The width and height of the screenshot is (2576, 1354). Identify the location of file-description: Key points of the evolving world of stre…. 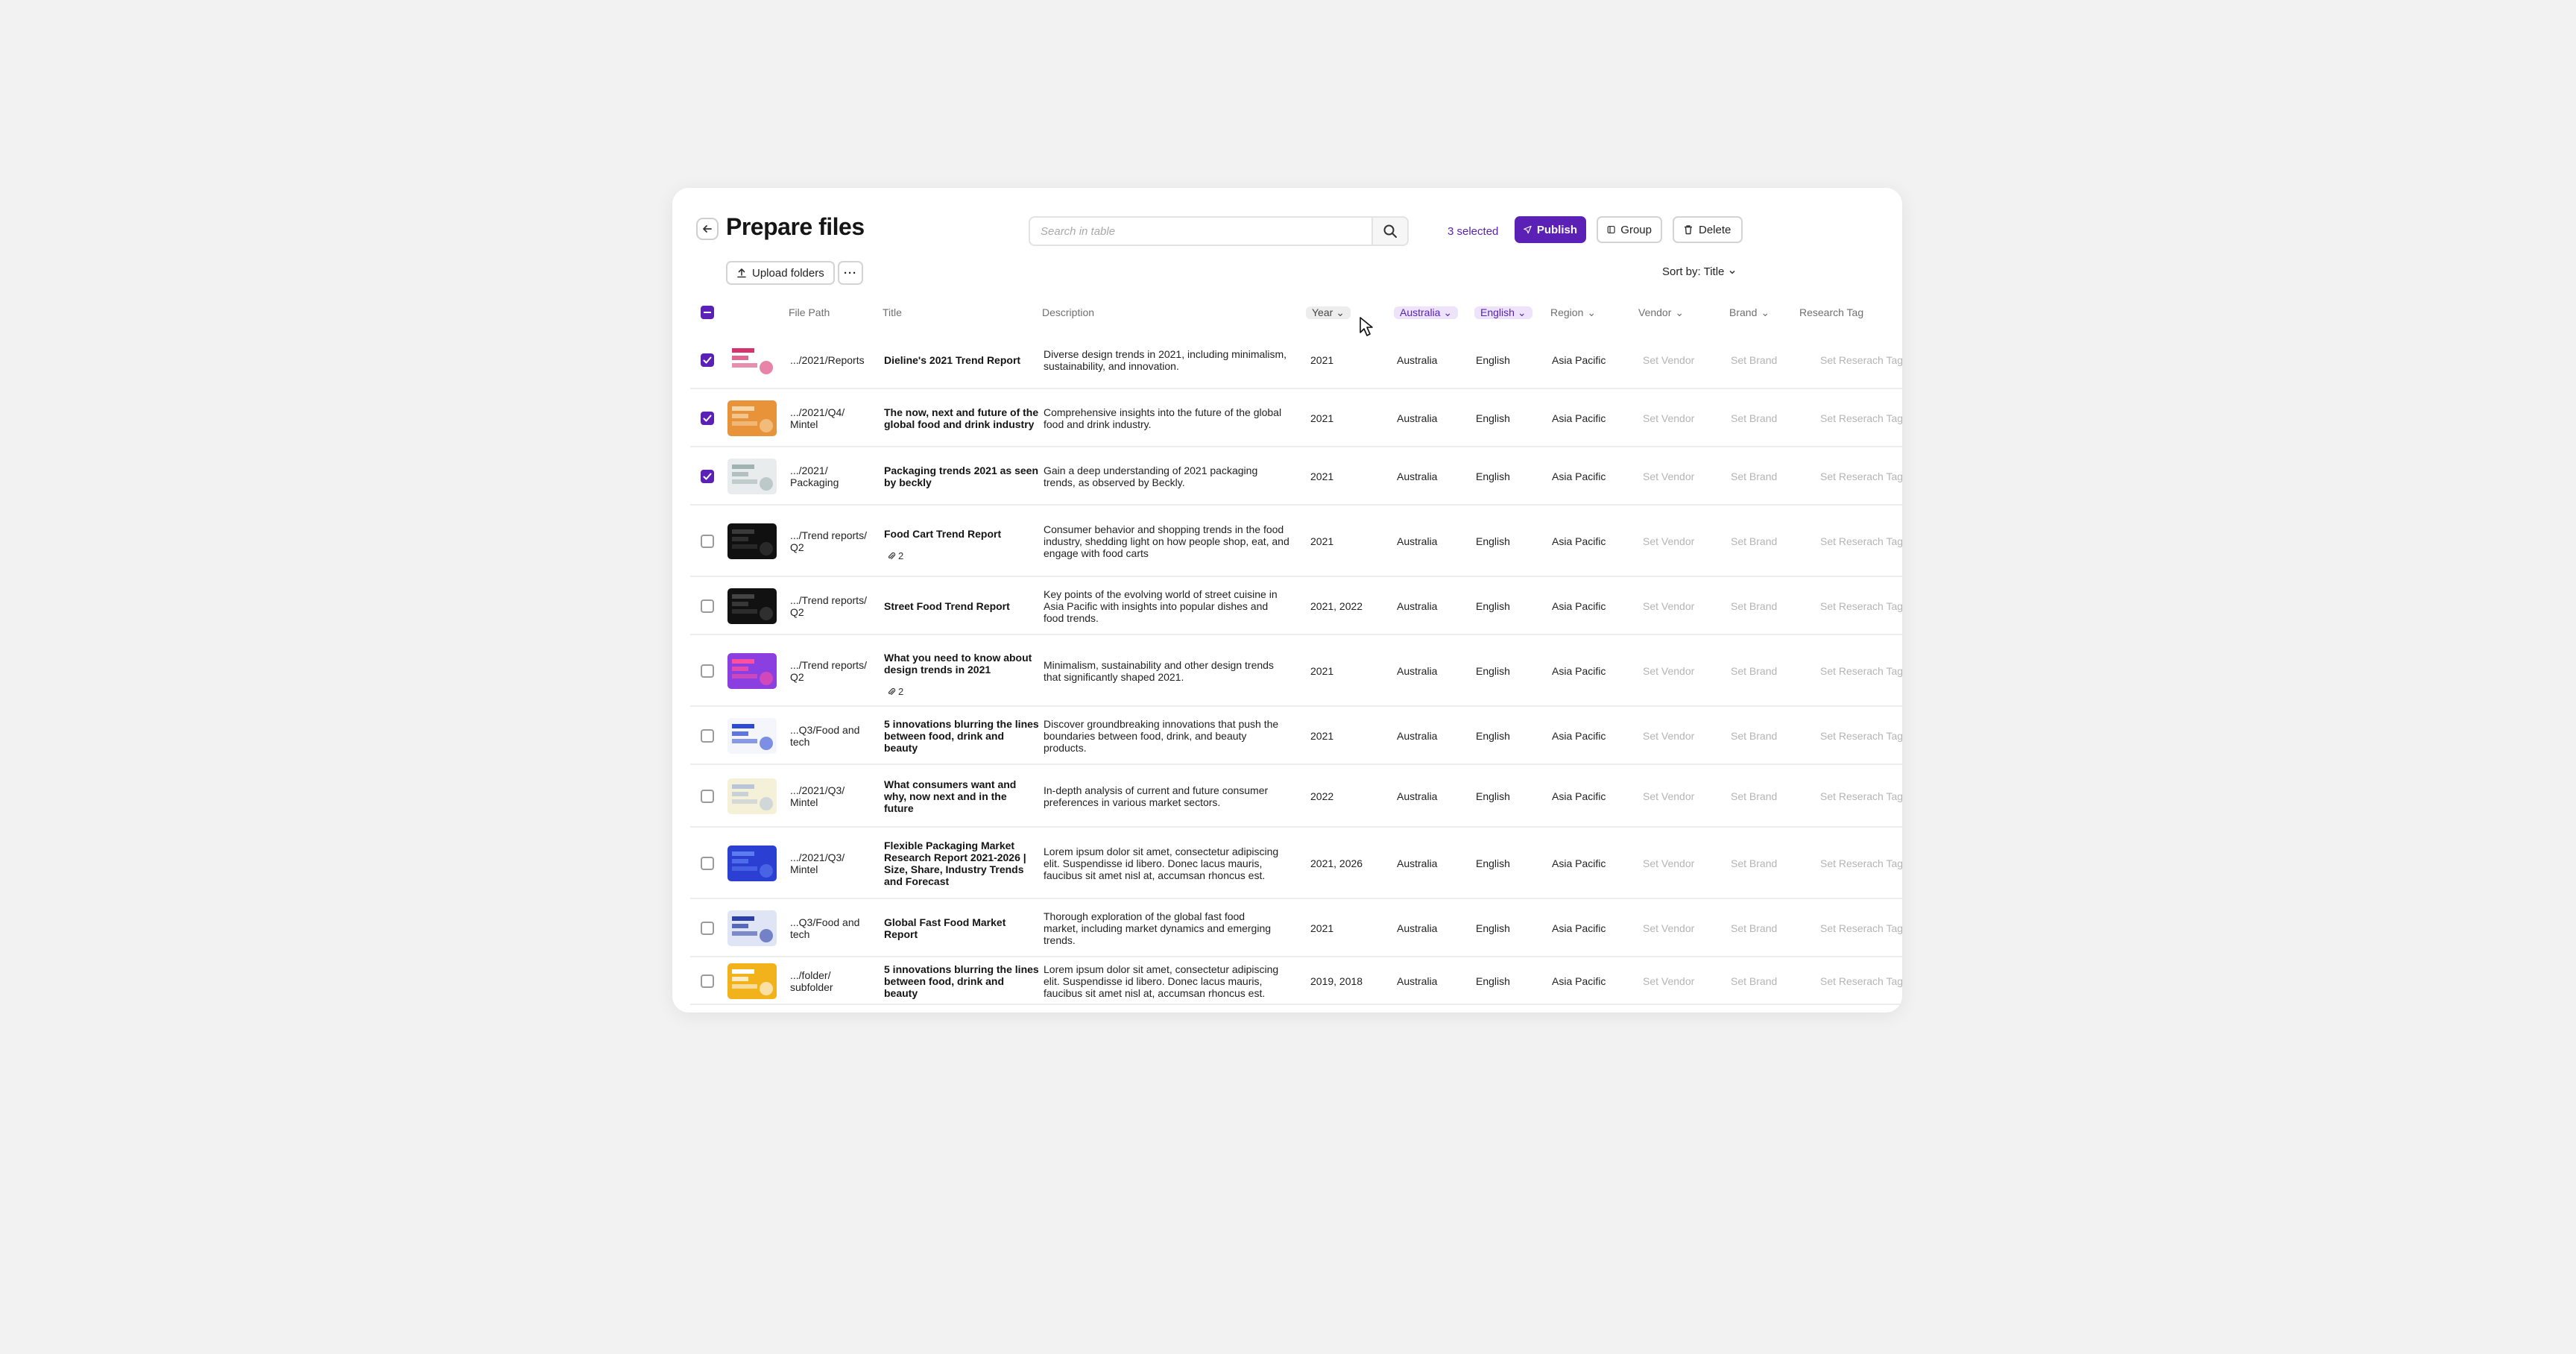
(1161, 606).